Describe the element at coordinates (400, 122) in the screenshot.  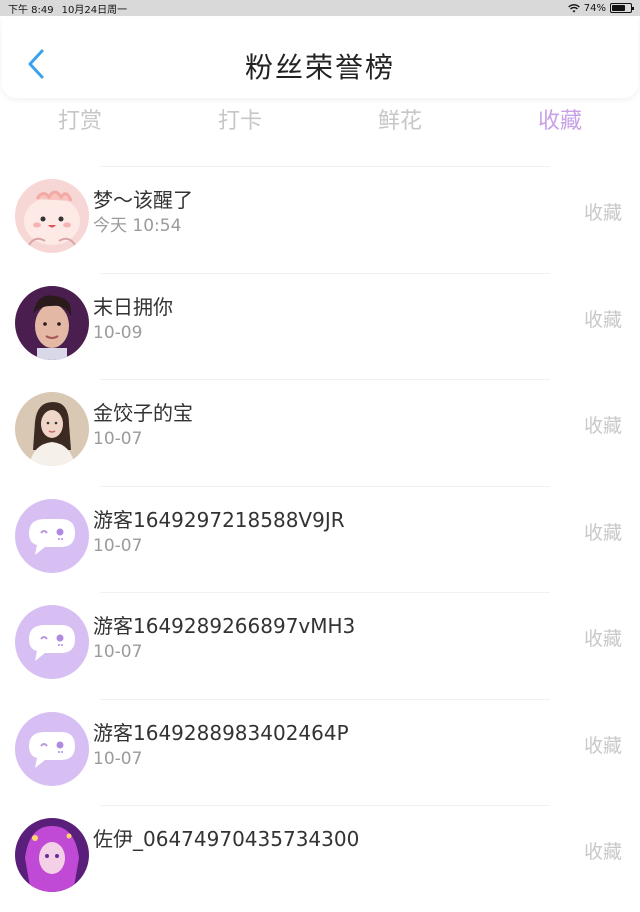
I see `tab-flowers: 鲜花` at that location.